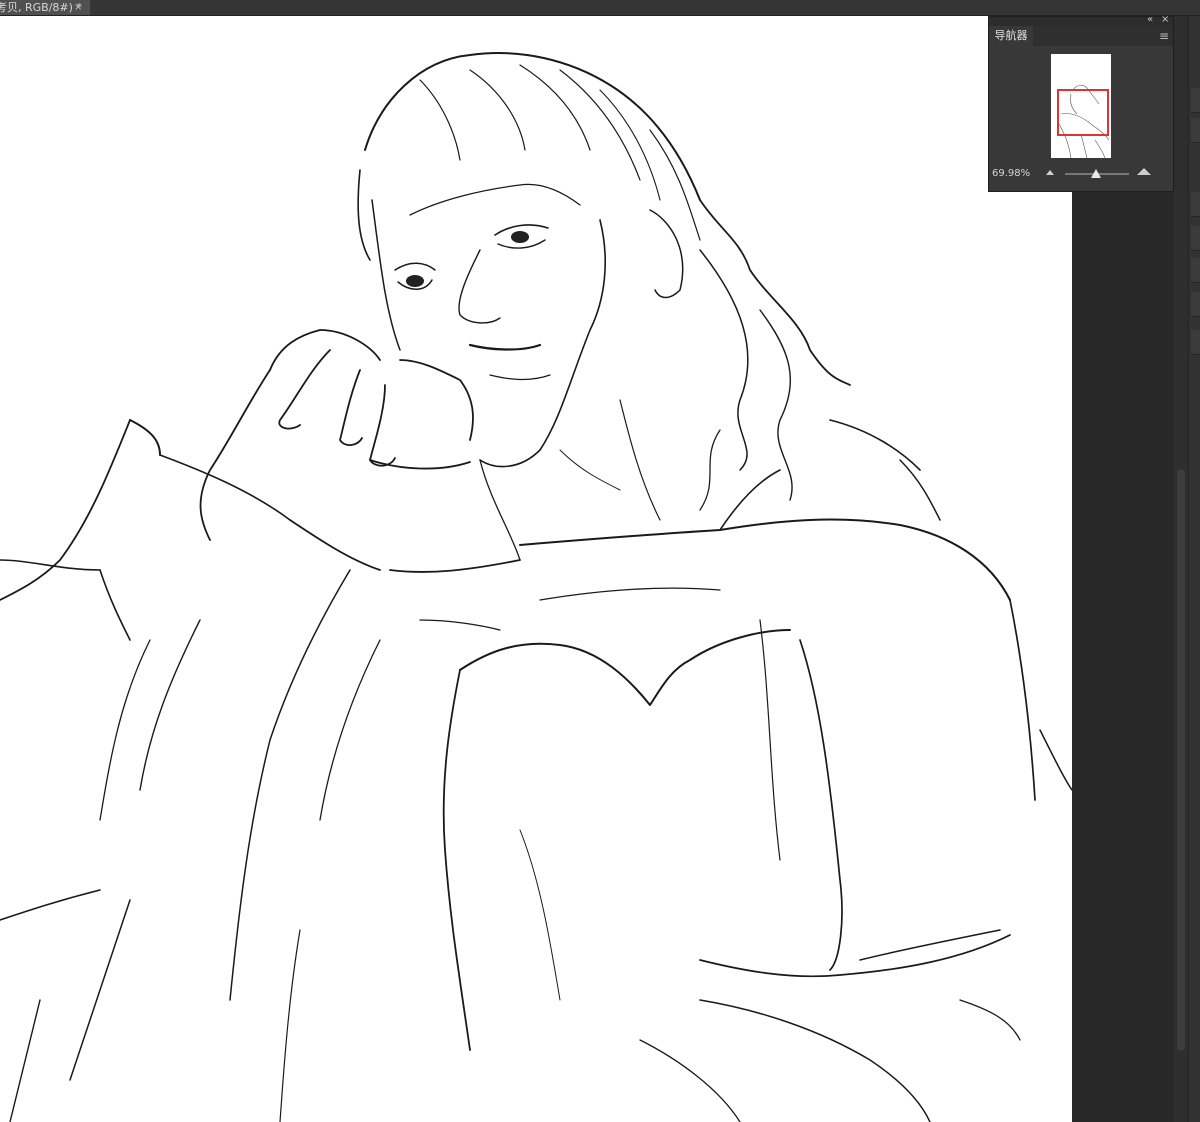  What do you see at coordinates (1194, 569) in the screenshot?
I see `collapsed-panel-strip` at bounding box center [1194, 569].